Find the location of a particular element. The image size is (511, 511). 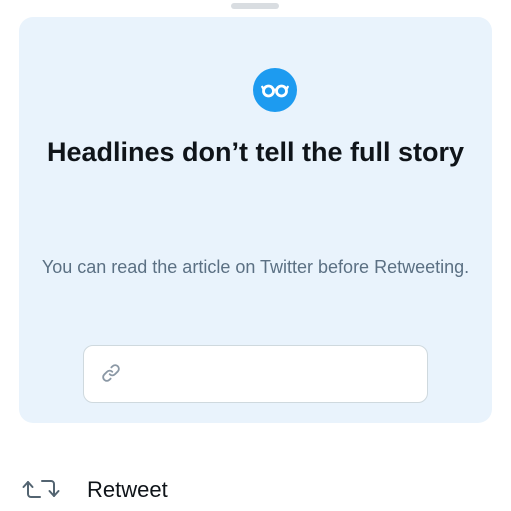

article-link-field is located at coordinates (255, 374).